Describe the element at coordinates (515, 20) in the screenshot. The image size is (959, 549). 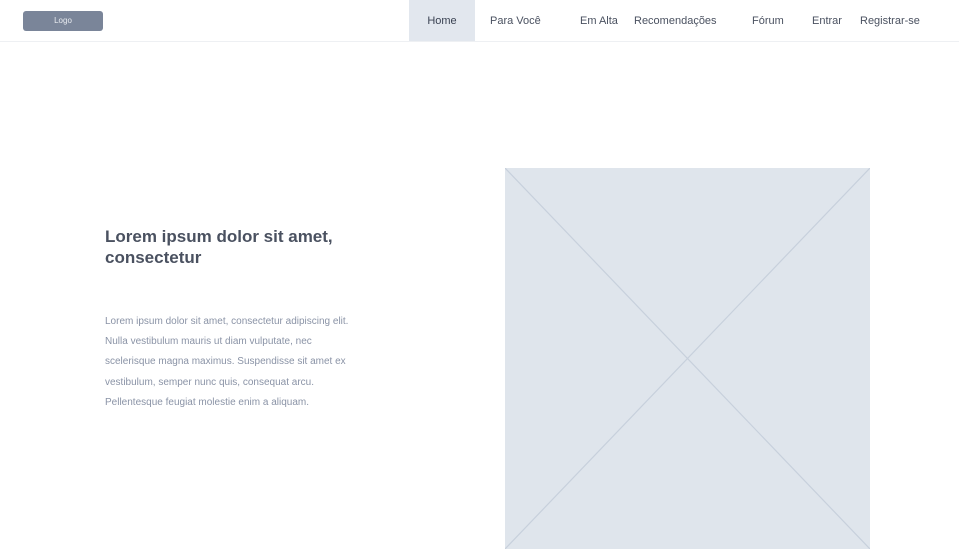
I see `nav-item-para-voce: Para Você` at that location.